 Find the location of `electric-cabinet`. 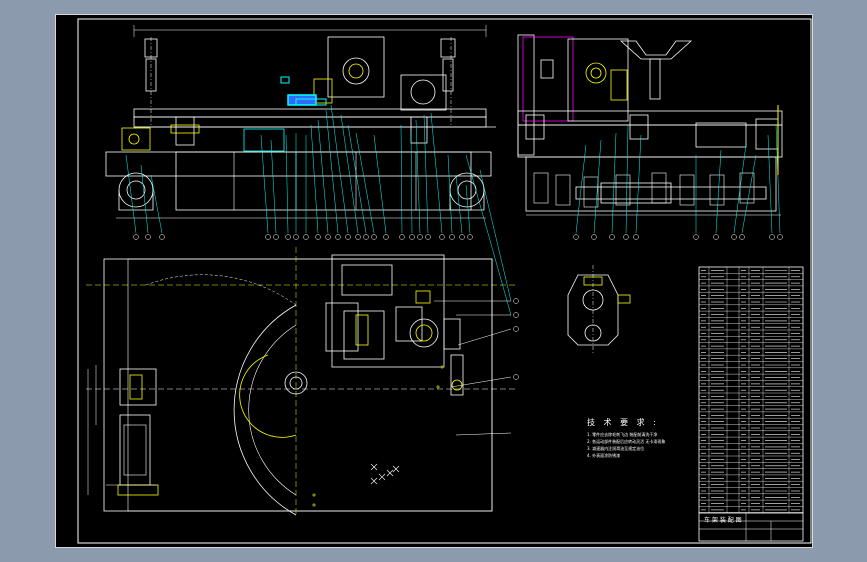

electric-cabinet is located at coordinates (548, 79).